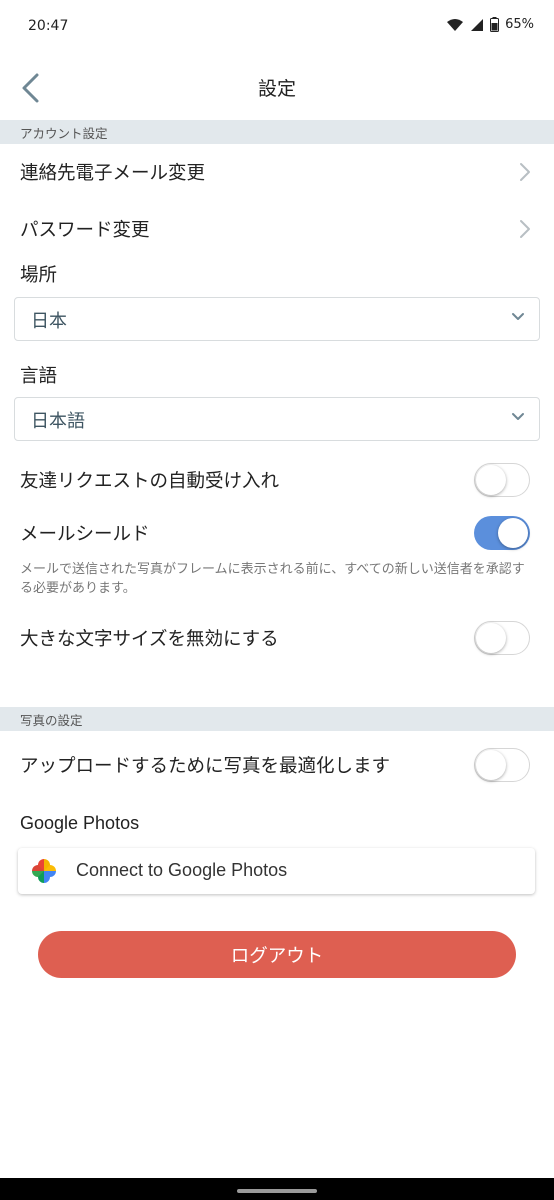 This screenshot has height=1200, width=554. What do you see at coordinates (495, 24) in the screenshot?
I see `battery-icon` at bounding box center [495, 24].